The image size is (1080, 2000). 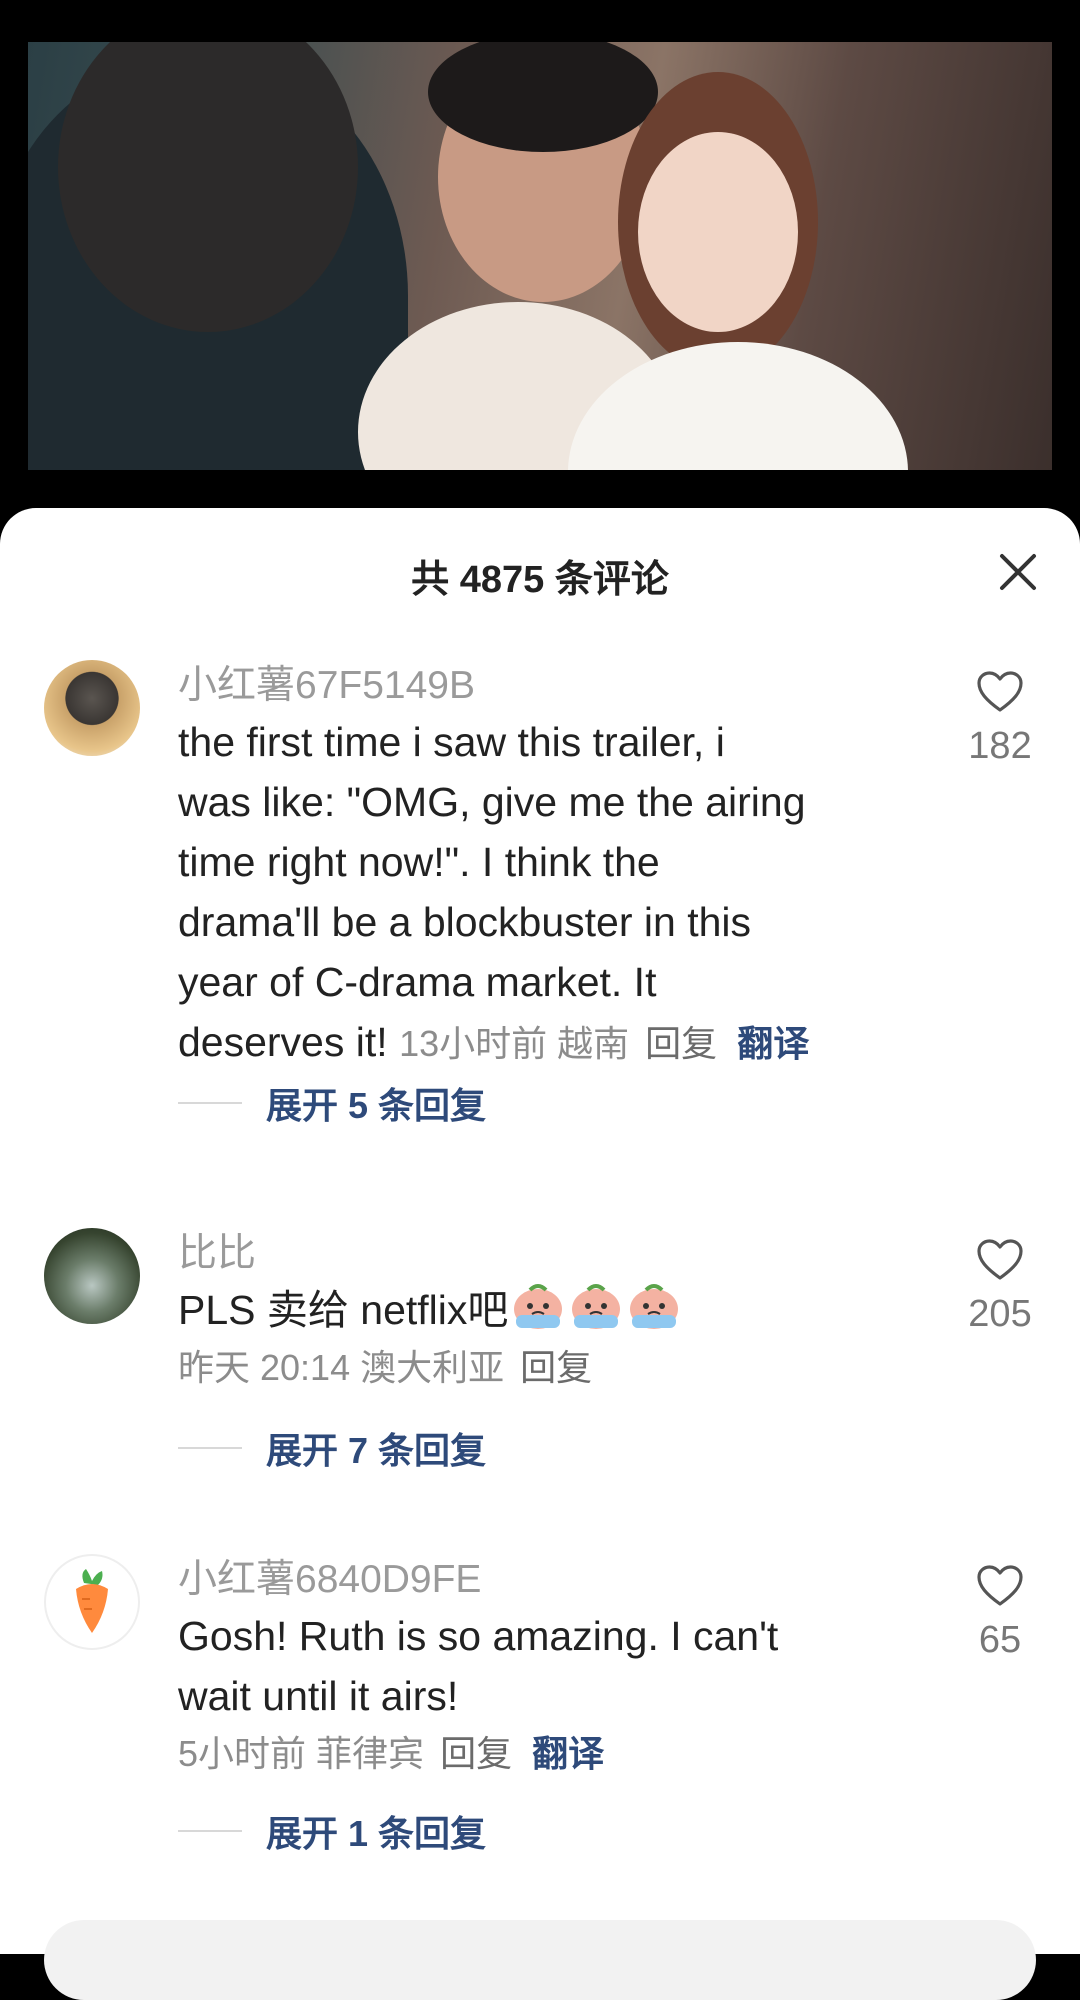 I want to click on expand-replies-button: 展开 7 条回复, so click(x=332, y=1448).